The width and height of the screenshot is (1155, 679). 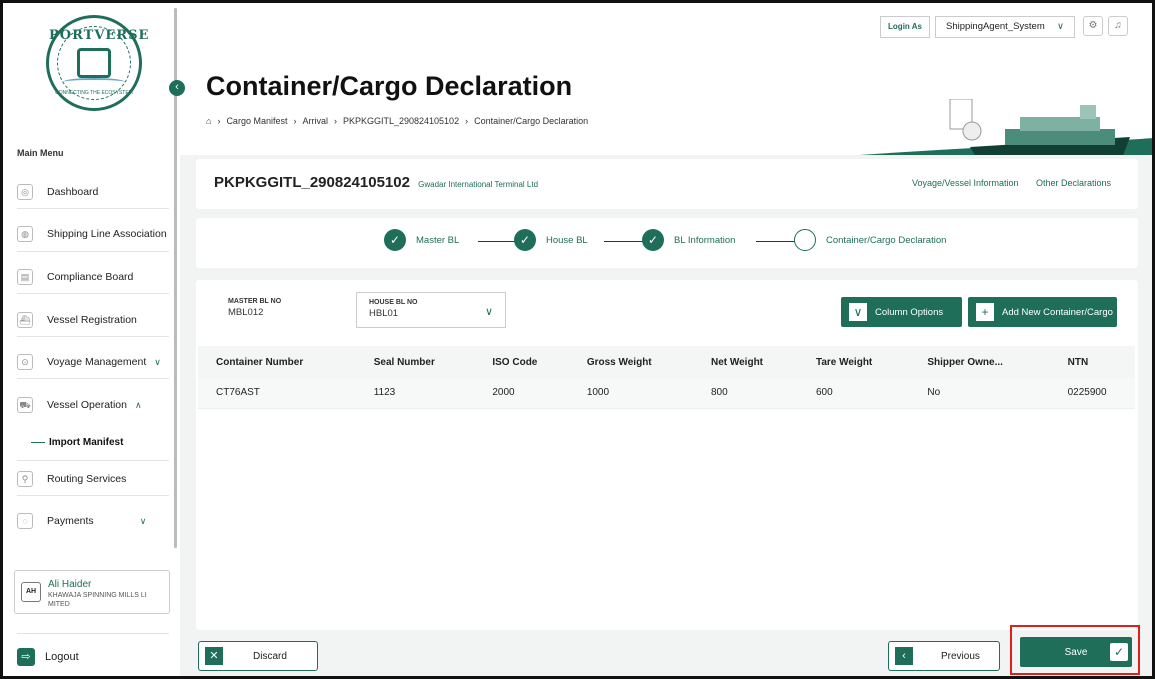 What do you see at coordinates (1093, 26) in the screenshot?
I see `settings-icon: ⚙` at bounding box center [1093, 26].